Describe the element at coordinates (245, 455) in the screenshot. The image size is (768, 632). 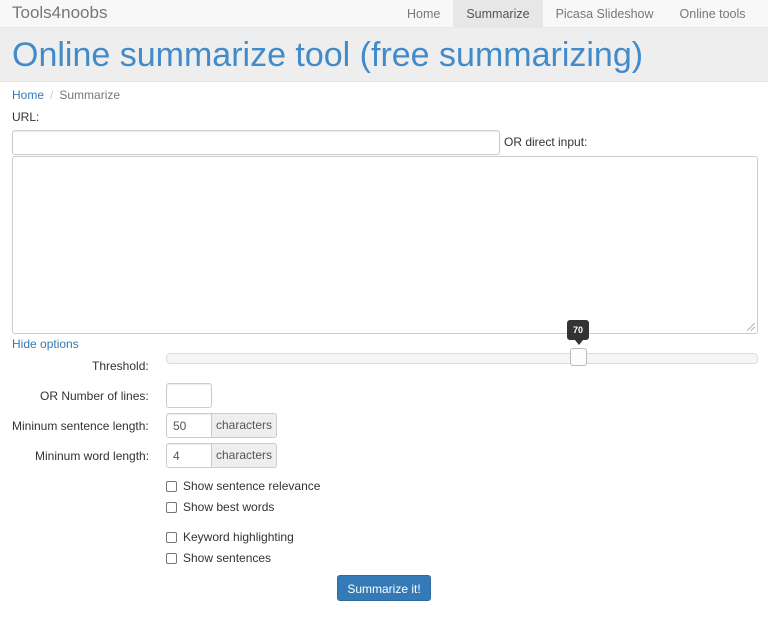
I see `min-word-unit-addon: characters` at that location.